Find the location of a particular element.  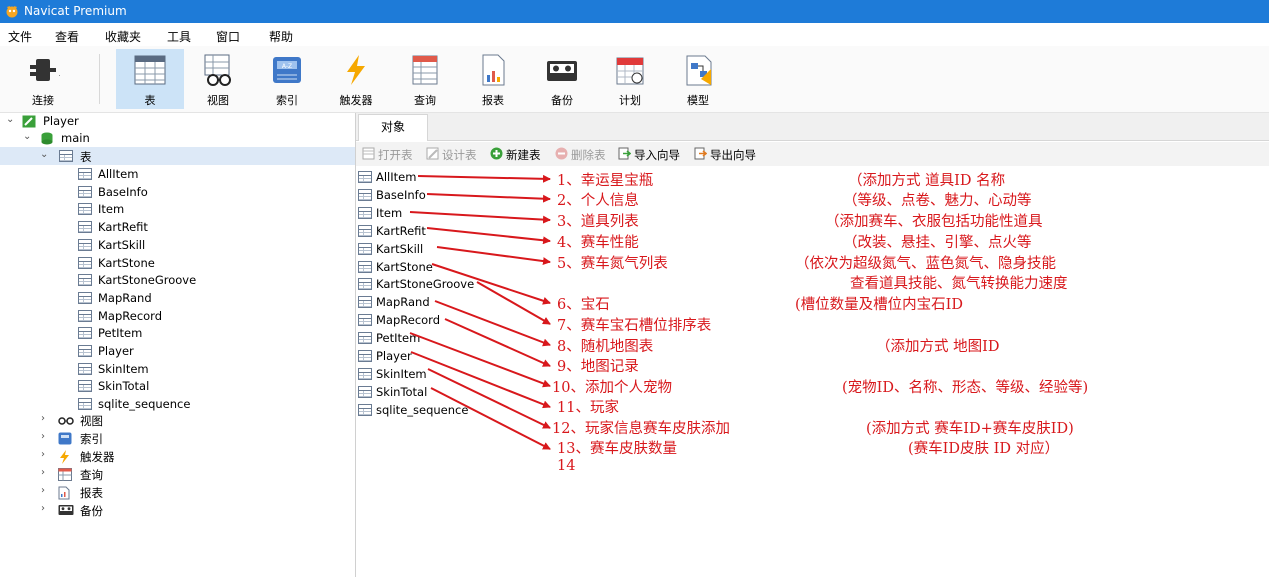

annotation-label: 3、道具列表 is located at coordinates (598, 222).